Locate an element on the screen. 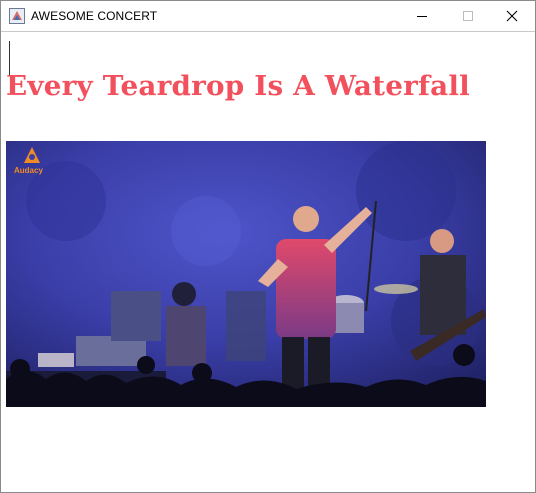 The image size is (536, 493). text-caret is located at coordinates (9, 58).